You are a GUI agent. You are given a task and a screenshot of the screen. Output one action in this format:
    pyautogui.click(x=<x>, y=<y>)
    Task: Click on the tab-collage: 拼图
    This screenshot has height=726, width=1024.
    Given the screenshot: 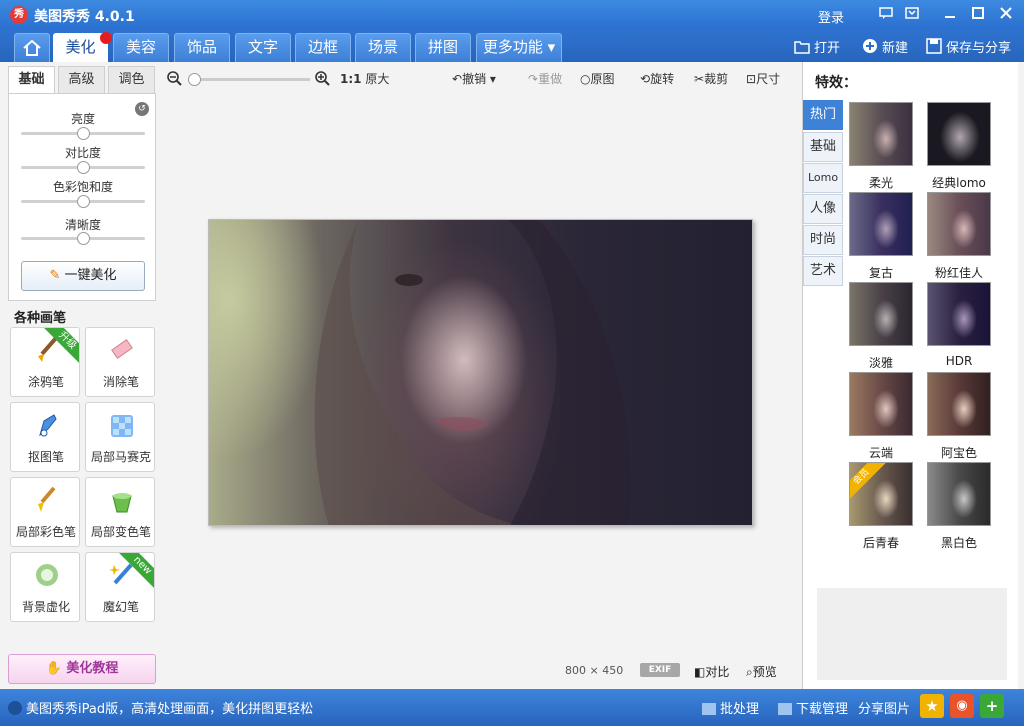 What is the action you would take?
    pyautogui.click(x=443, y=47)
    